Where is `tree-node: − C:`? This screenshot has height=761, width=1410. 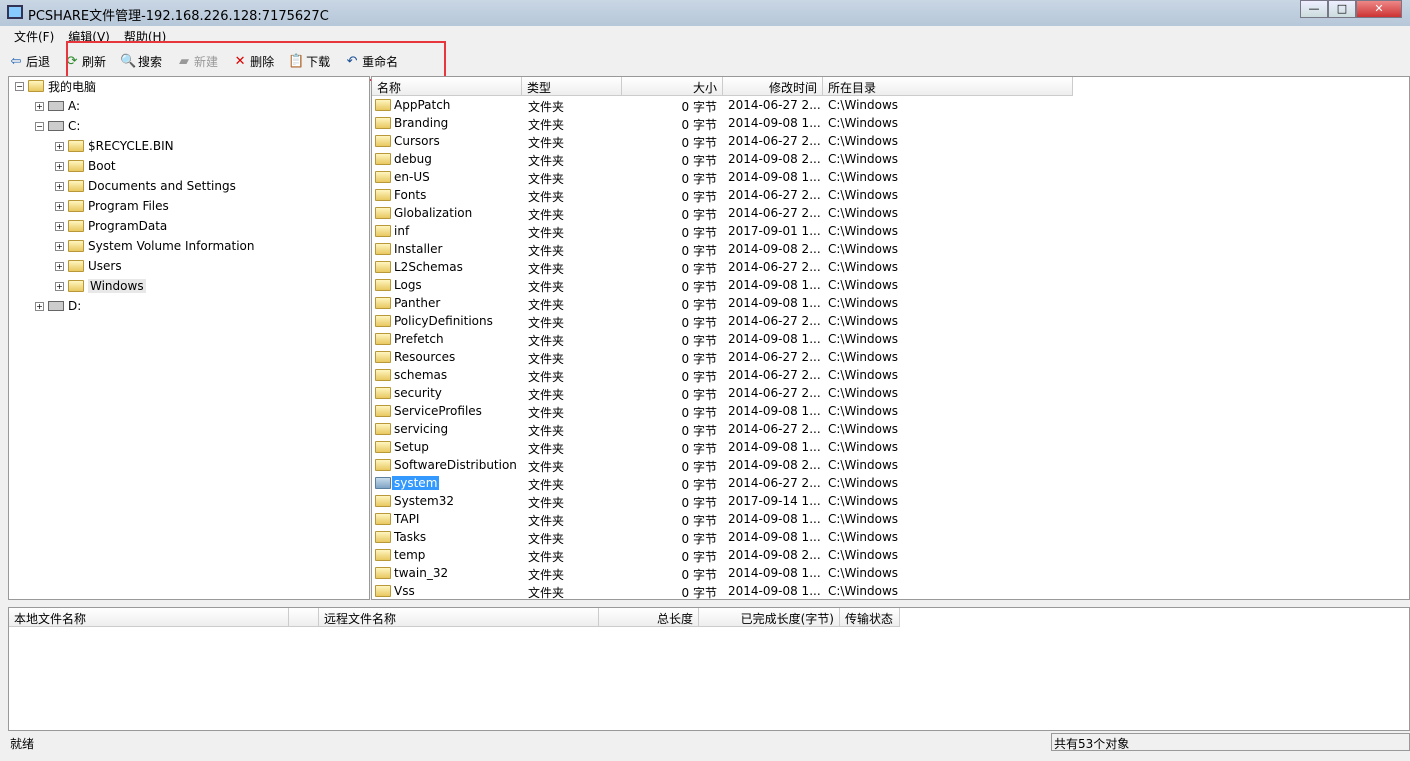
tree-node: − C: is located at coordinates (57, 126).